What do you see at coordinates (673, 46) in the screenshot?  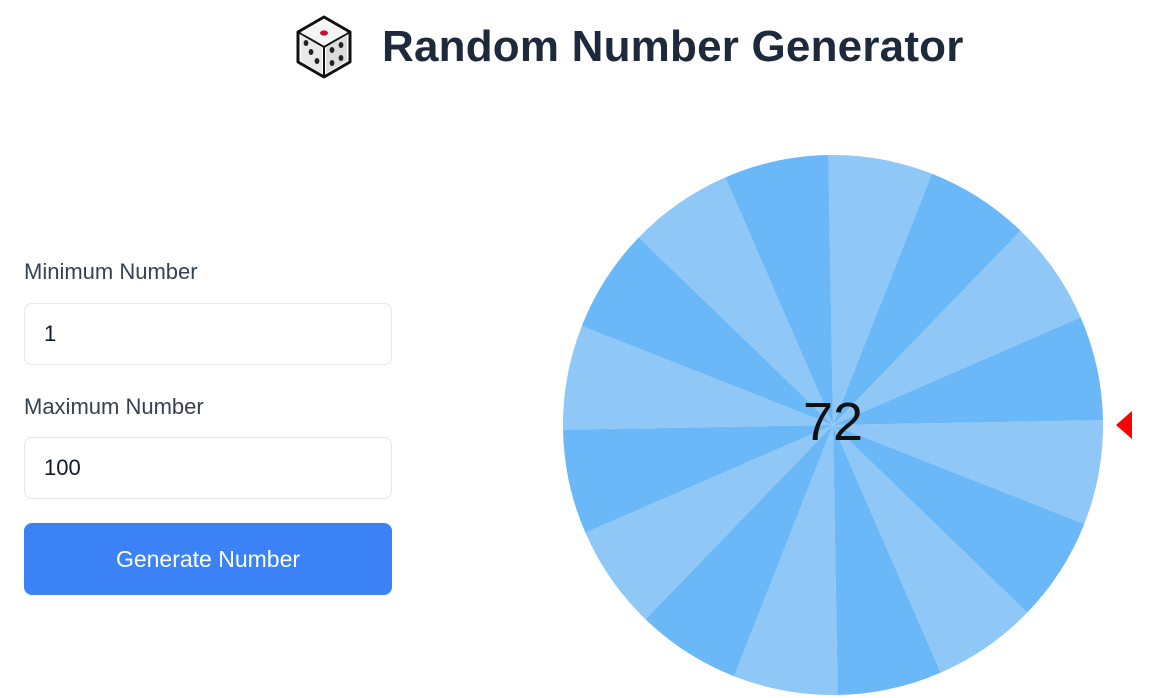 I see `page-title: Random Number Generator` at bounding box center [673, 46].